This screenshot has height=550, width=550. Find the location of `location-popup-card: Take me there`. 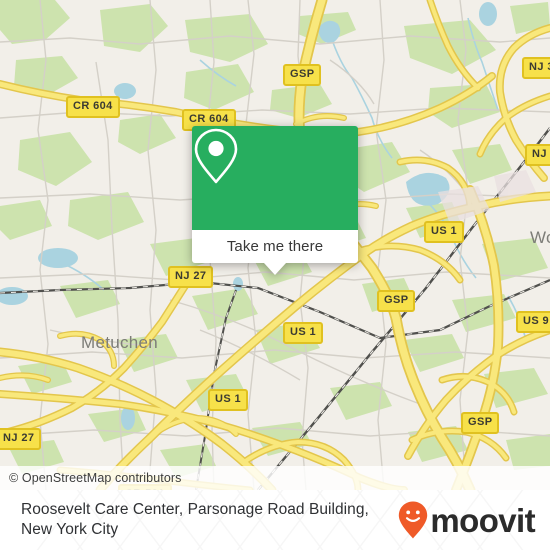

location-popup-card: Take me there is located at coordinates (275, 200).